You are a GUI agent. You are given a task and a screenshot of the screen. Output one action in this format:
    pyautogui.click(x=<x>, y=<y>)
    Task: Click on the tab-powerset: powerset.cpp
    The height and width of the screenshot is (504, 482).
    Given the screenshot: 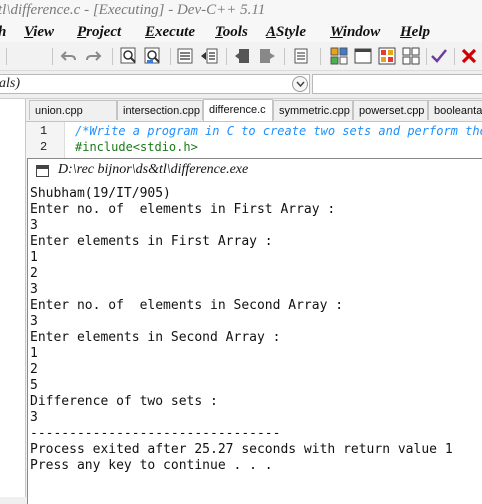 What is the action you would take?
    pyautogui.click(x=390, y=110)
    